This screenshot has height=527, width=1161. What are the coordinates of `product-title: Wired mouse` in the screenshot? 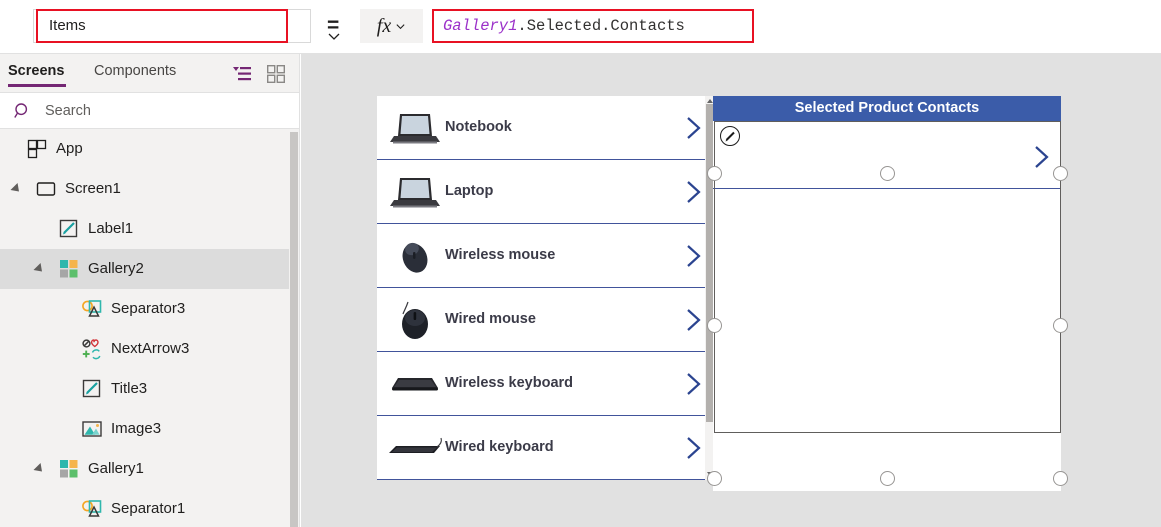 It's located at (490, 319).